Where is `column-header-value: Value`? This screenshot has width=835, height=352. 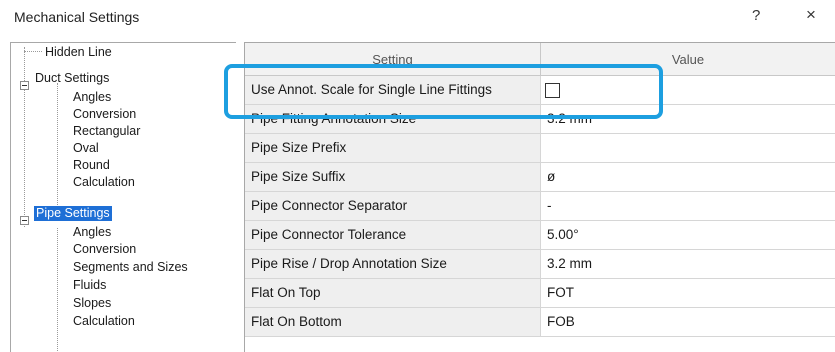 column-header-value: Value is located at coordinates (688, 59).